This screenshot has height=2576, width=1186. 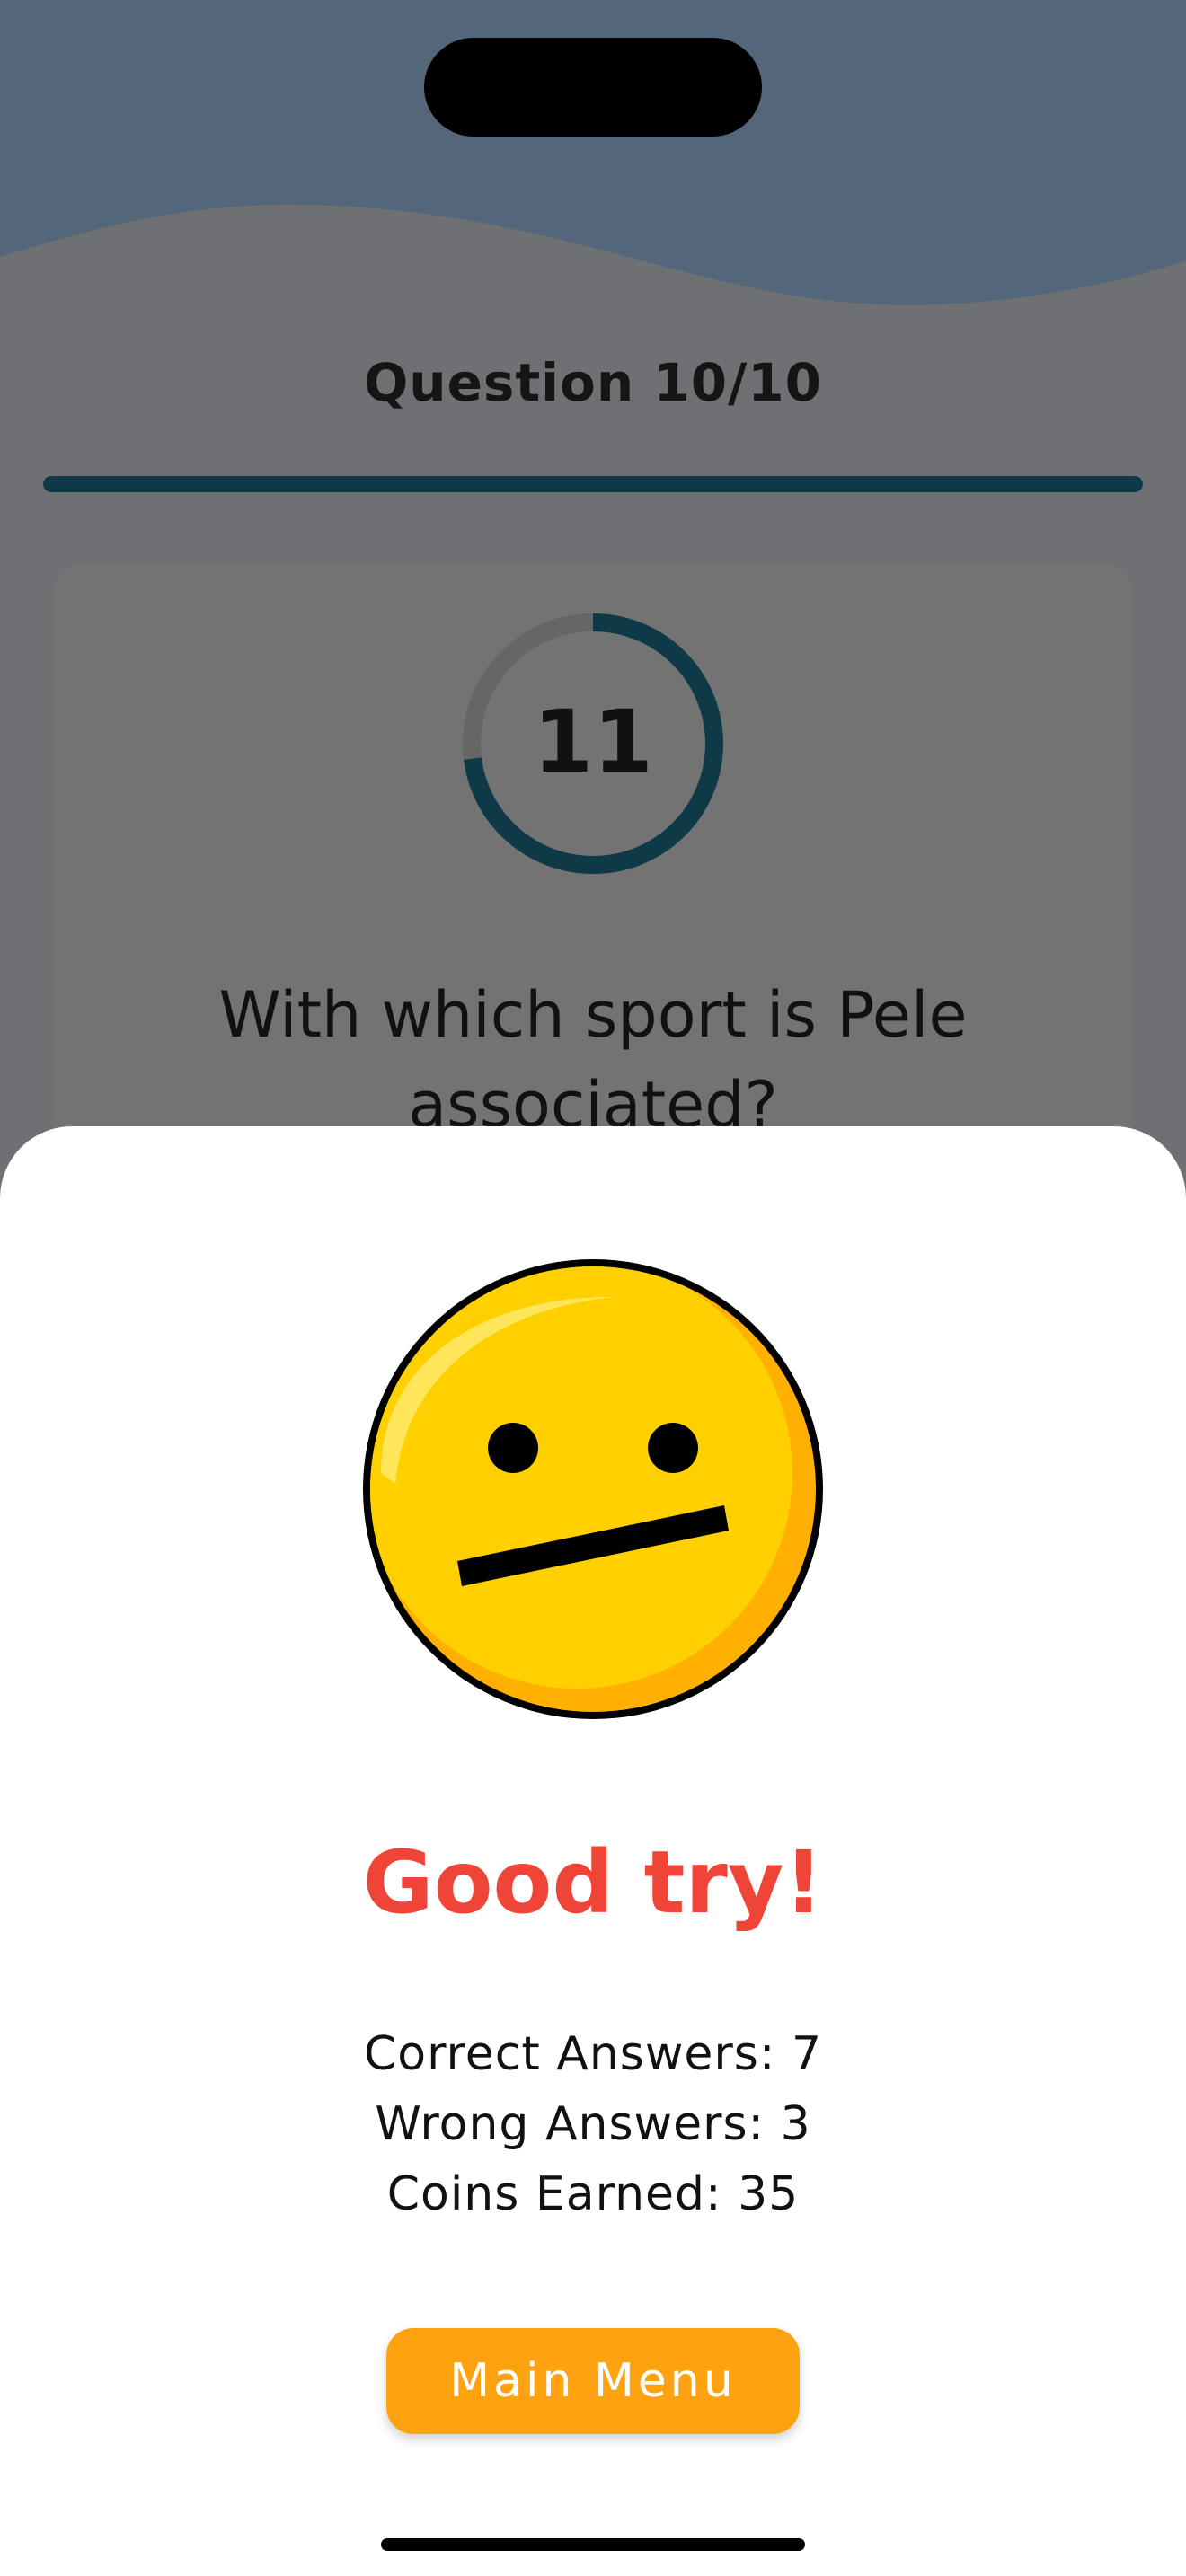 I want to click on wrong-answers-label: Wrong Answers: 3, so click(x=593, y=2124).